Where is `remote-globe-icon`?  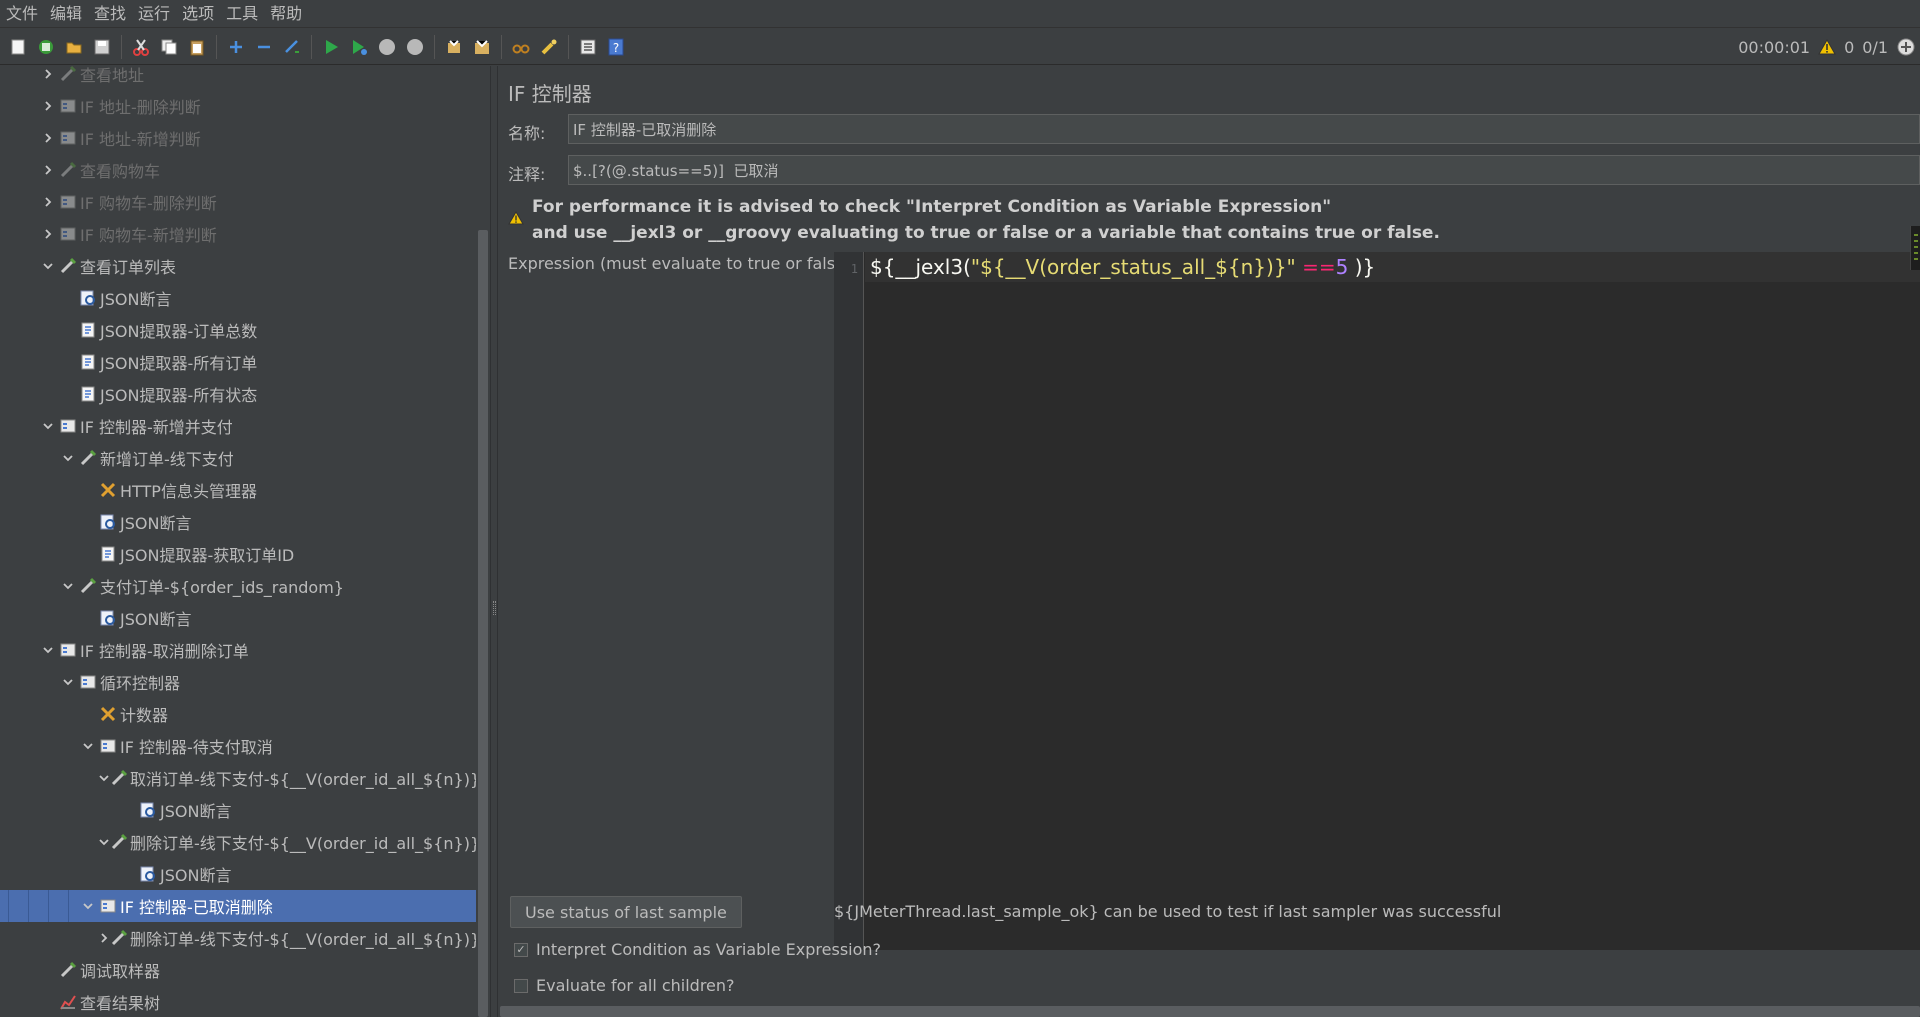 remote-globe-icon is located at coordinates (1906, 47).